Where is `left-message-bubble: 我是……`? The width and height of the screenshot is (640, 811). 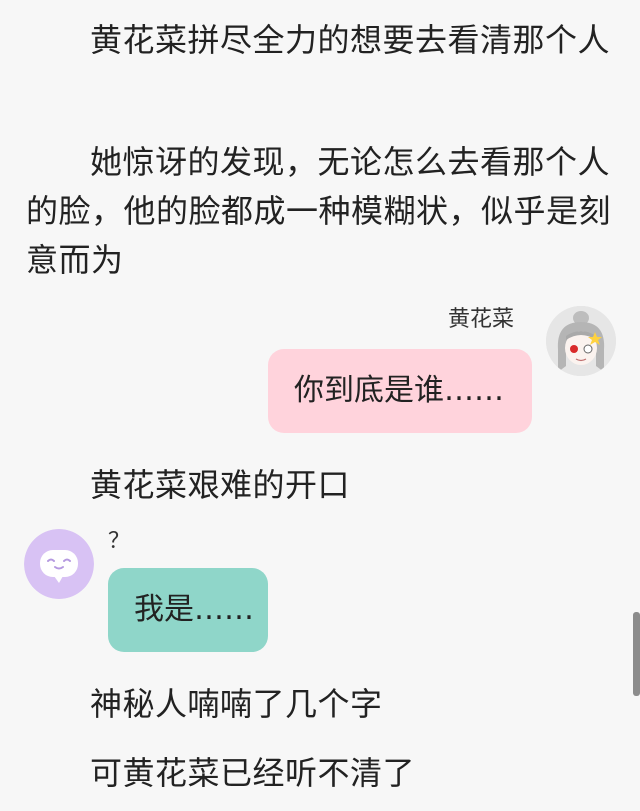
left-message-bubble: 我是…… is located at coordinates (188, 610).